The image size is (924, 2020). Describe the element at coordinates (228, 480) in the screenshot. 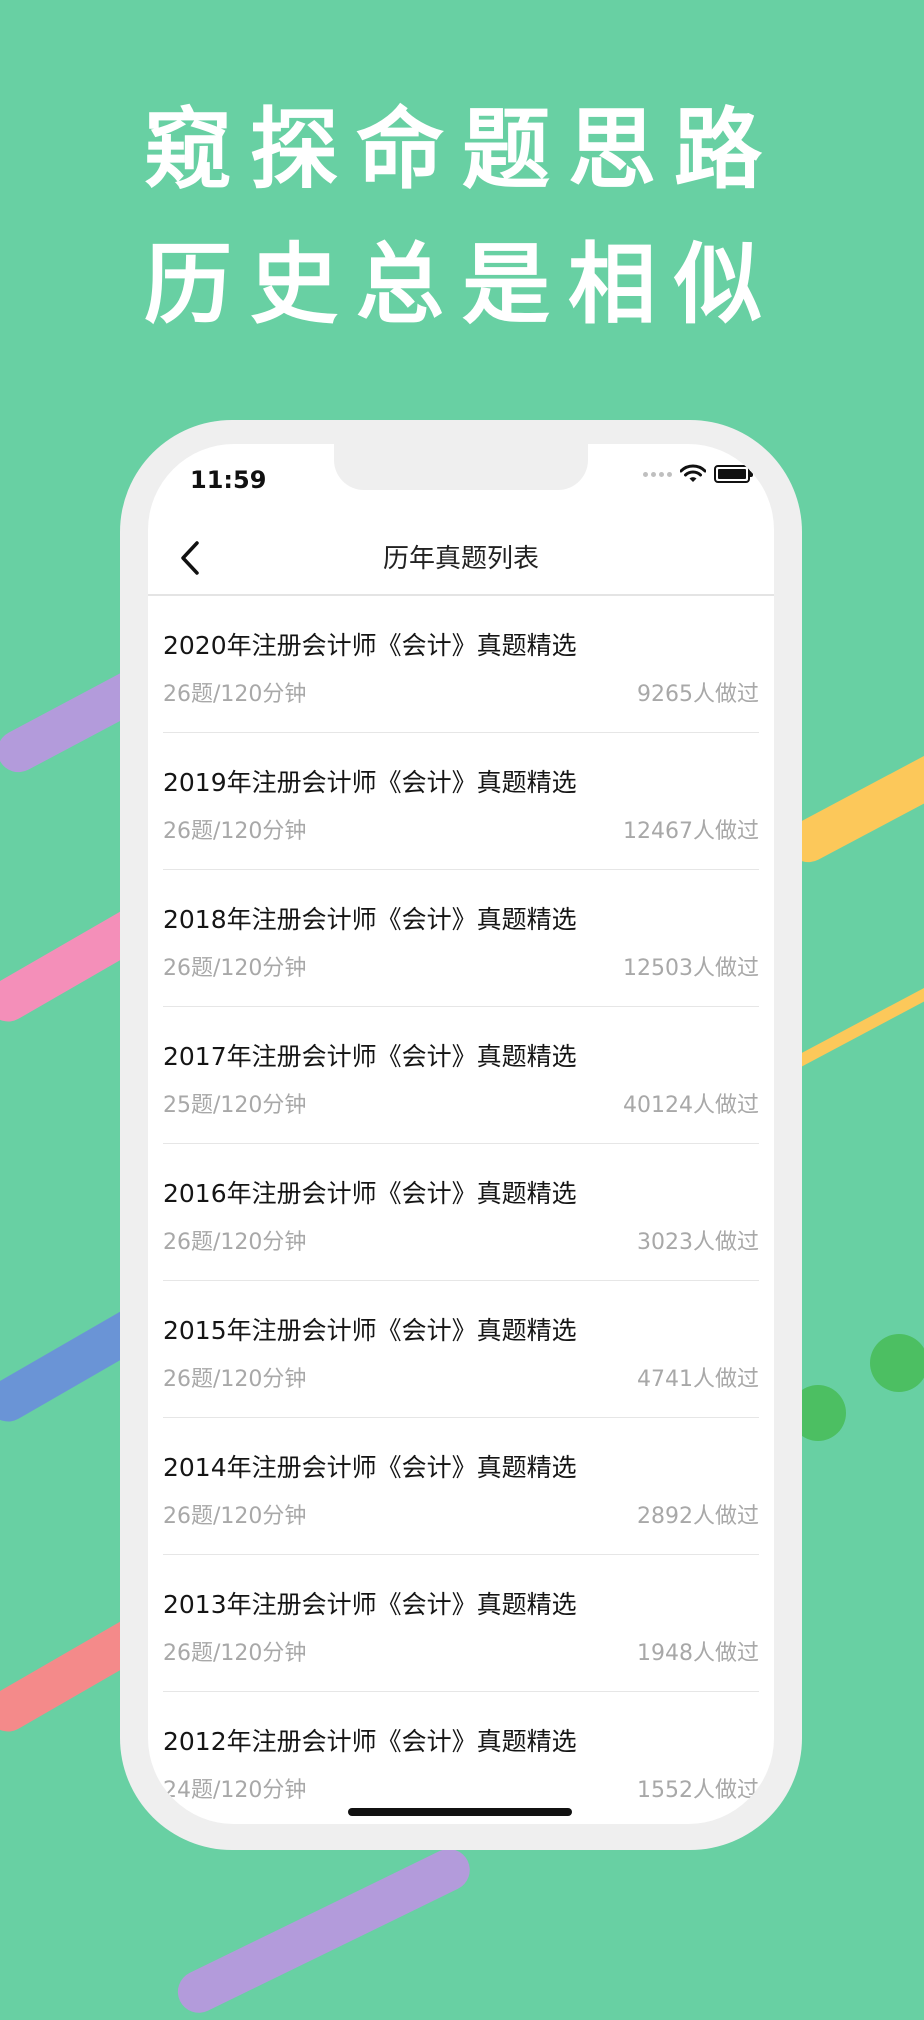

I see `status-time: 11:59` at that location.